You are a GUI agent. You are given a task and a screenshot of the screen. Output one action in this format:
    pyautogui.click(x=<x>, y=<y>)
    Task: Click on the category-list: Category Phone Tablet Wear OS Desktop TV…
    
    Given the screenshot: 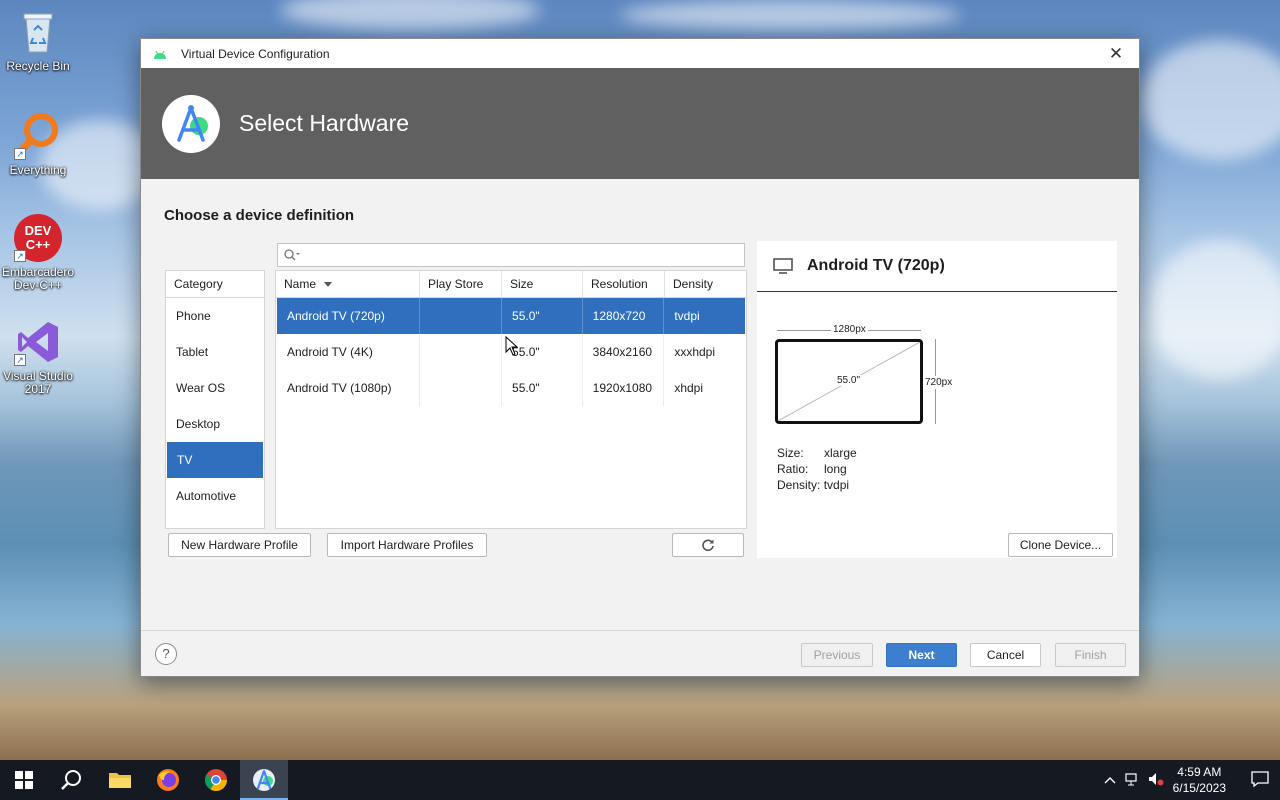 What is the action you would take?
    pyautogui.click(x=215, y=399)
    